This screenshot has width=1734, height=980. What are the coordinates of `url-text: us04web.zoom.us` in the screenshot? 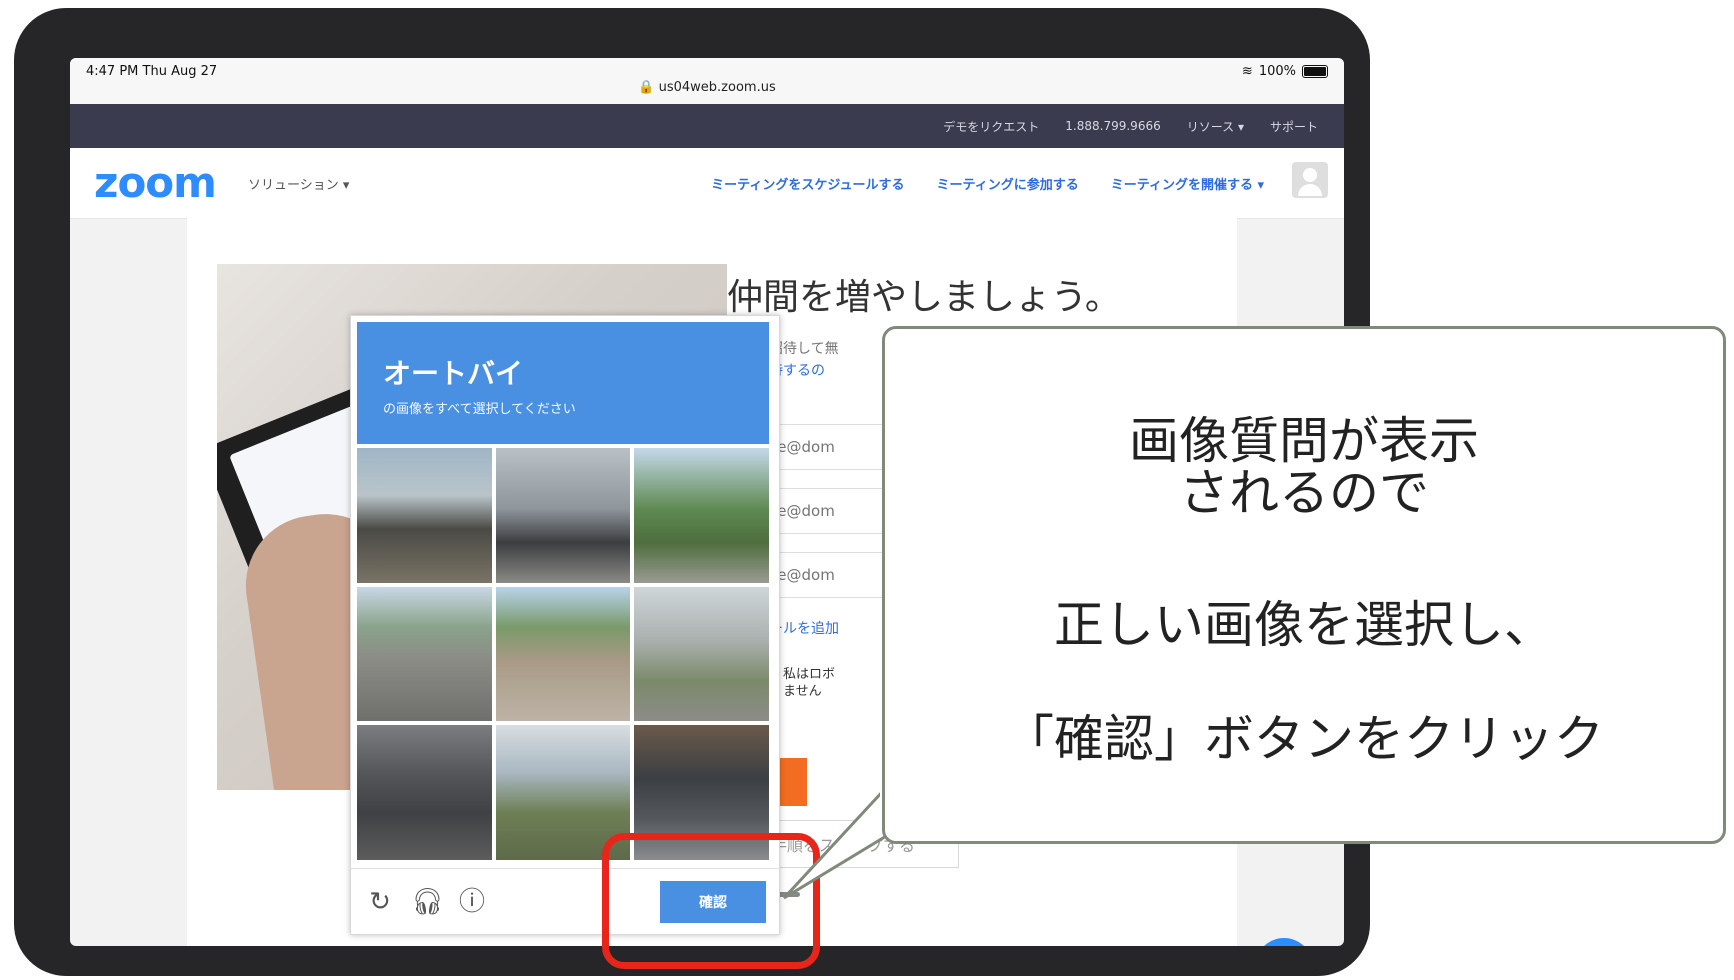 It's located at (717, 87).